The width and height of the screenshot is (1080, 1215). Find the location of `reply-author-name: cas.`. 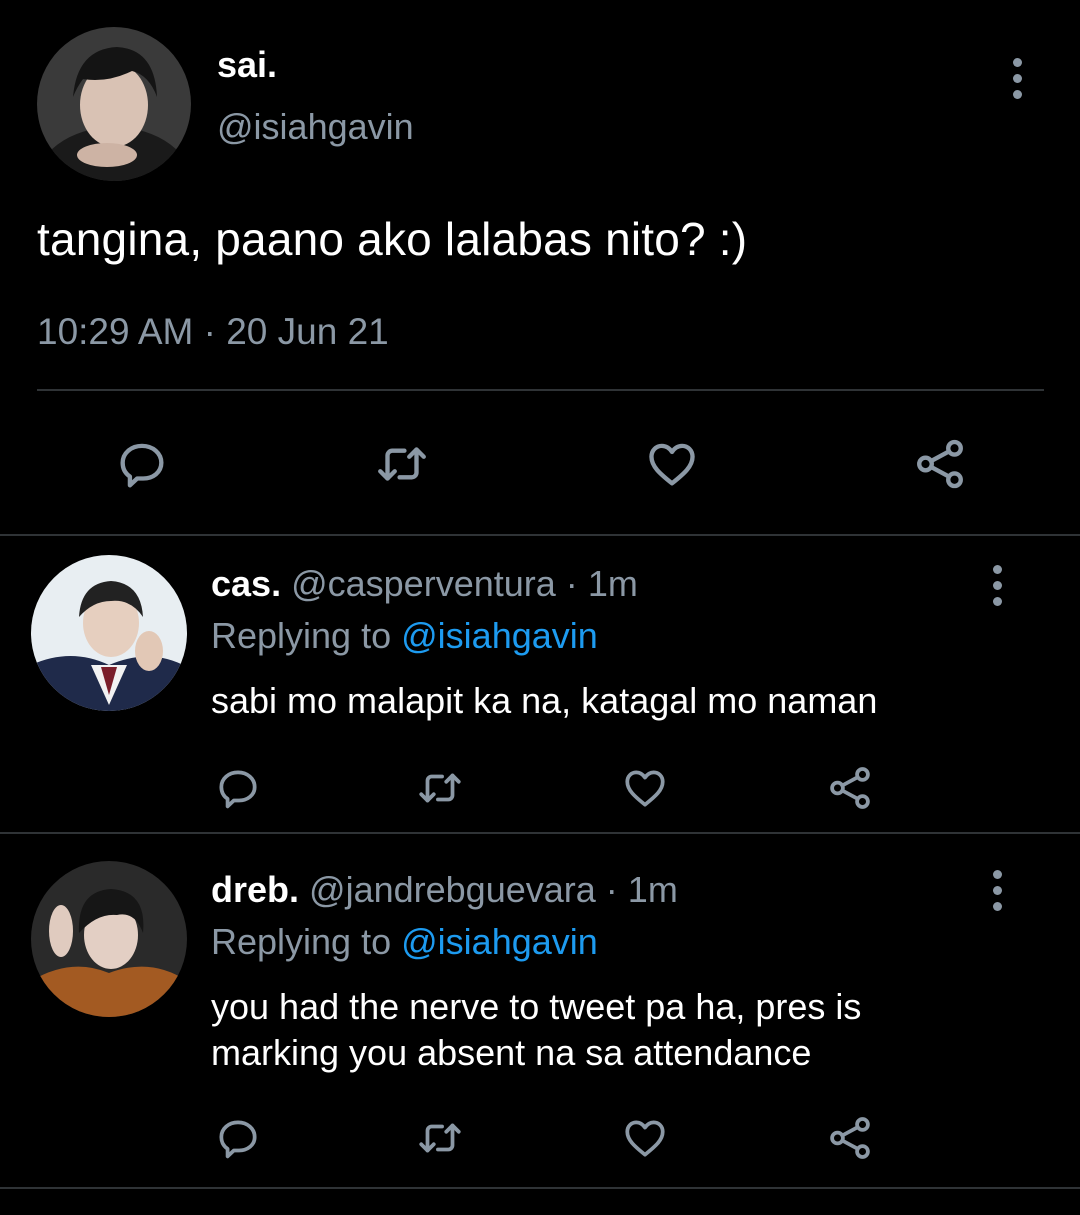

reply-author-name: cas. is located at coordinates (246, 583).